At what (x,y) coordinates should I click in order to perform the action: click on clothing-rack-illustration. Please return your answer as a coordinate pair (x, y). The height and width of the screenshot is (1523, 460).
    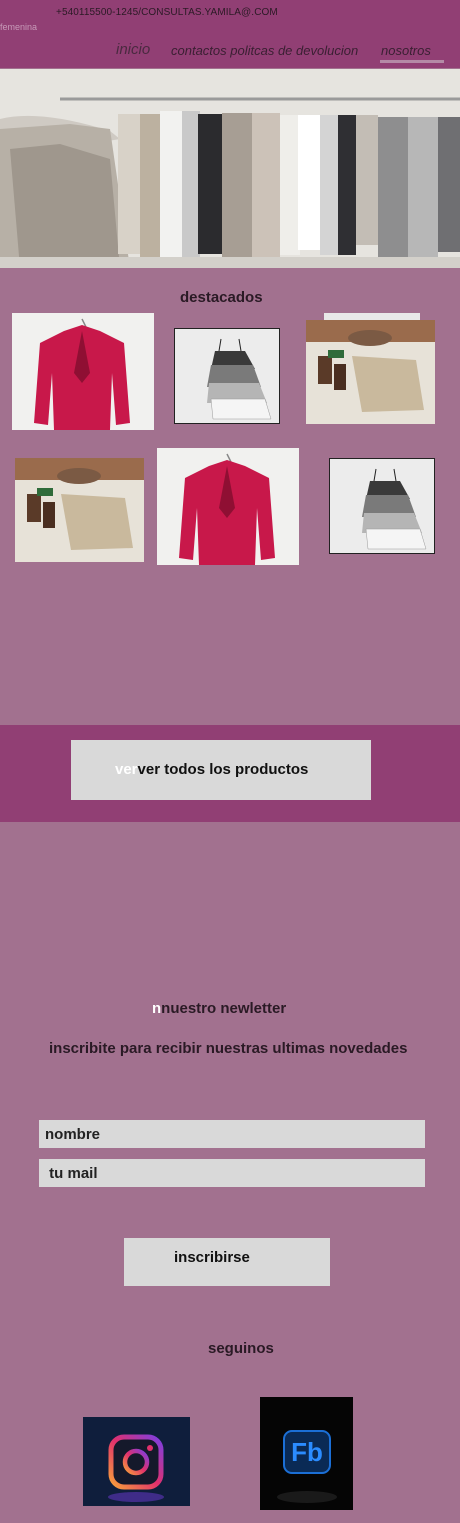
    Looking at the image, I should click on (230, 168).